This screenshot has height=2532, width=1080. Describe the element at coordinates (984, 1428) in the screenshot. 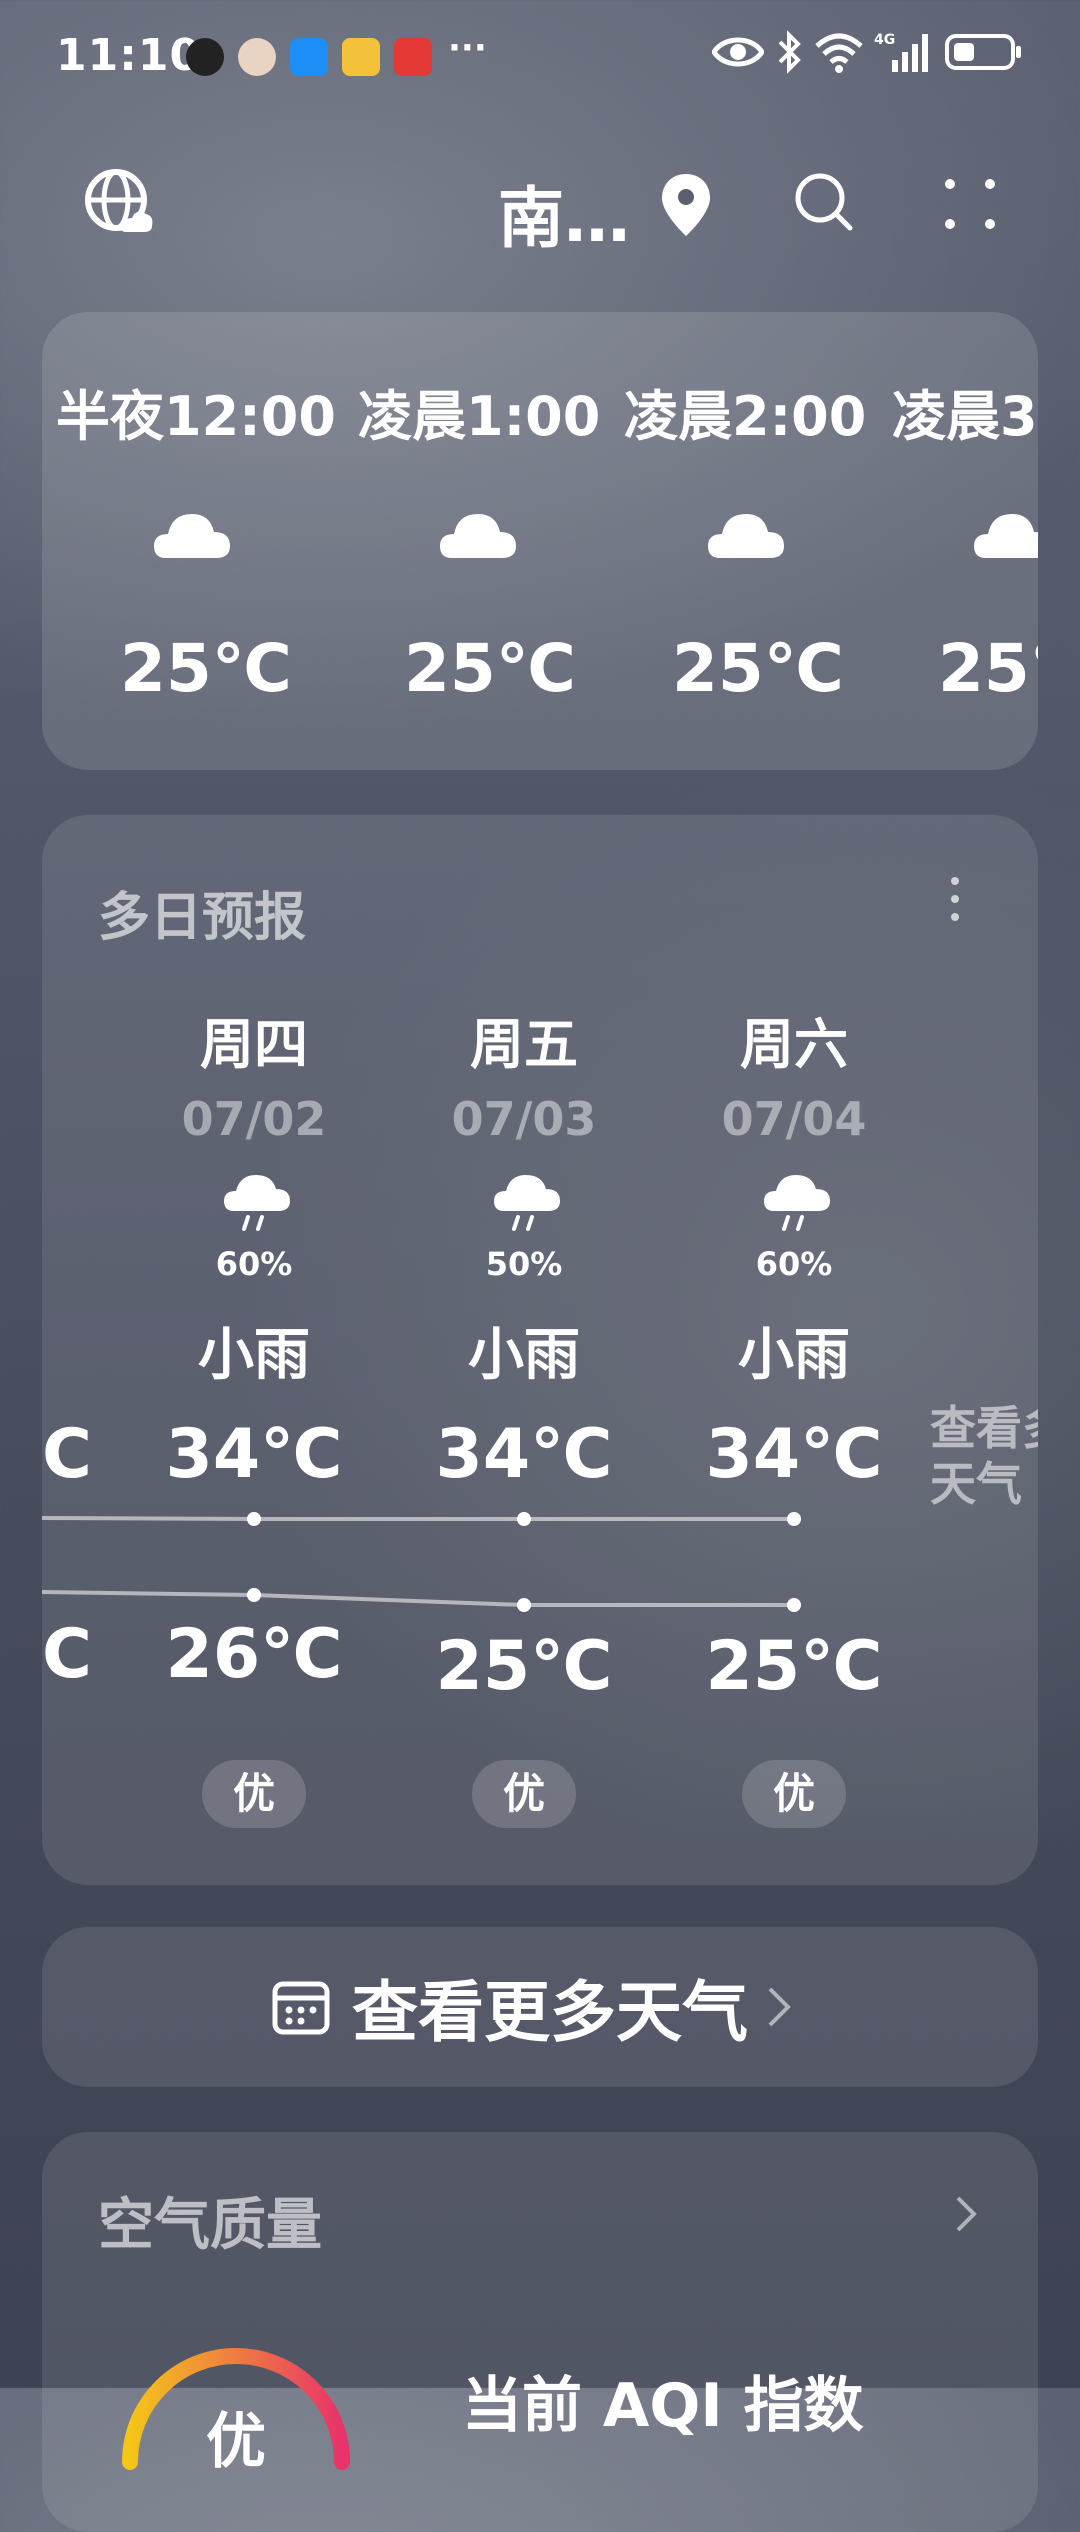

I see `view-more-line: 查看多` at that location.